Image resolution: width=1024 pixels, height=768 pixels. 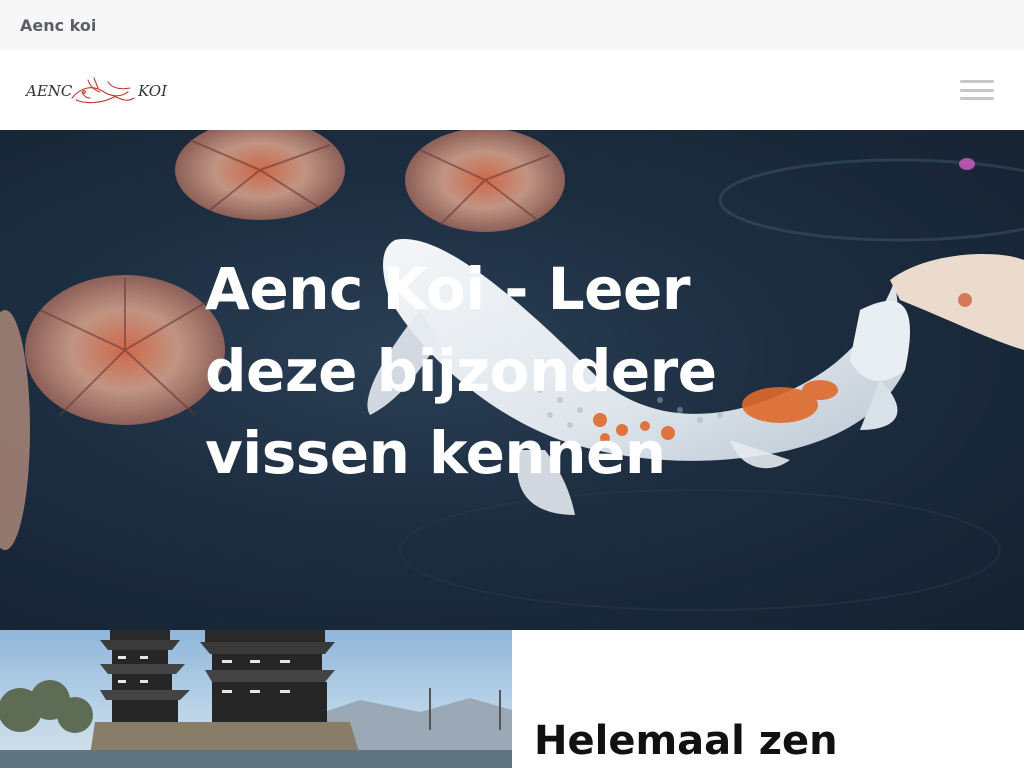 What do you see at coordinates (512, 90) in the screenshot?
I see `site-header: AENC KOI` at bounding box center [512, 90].